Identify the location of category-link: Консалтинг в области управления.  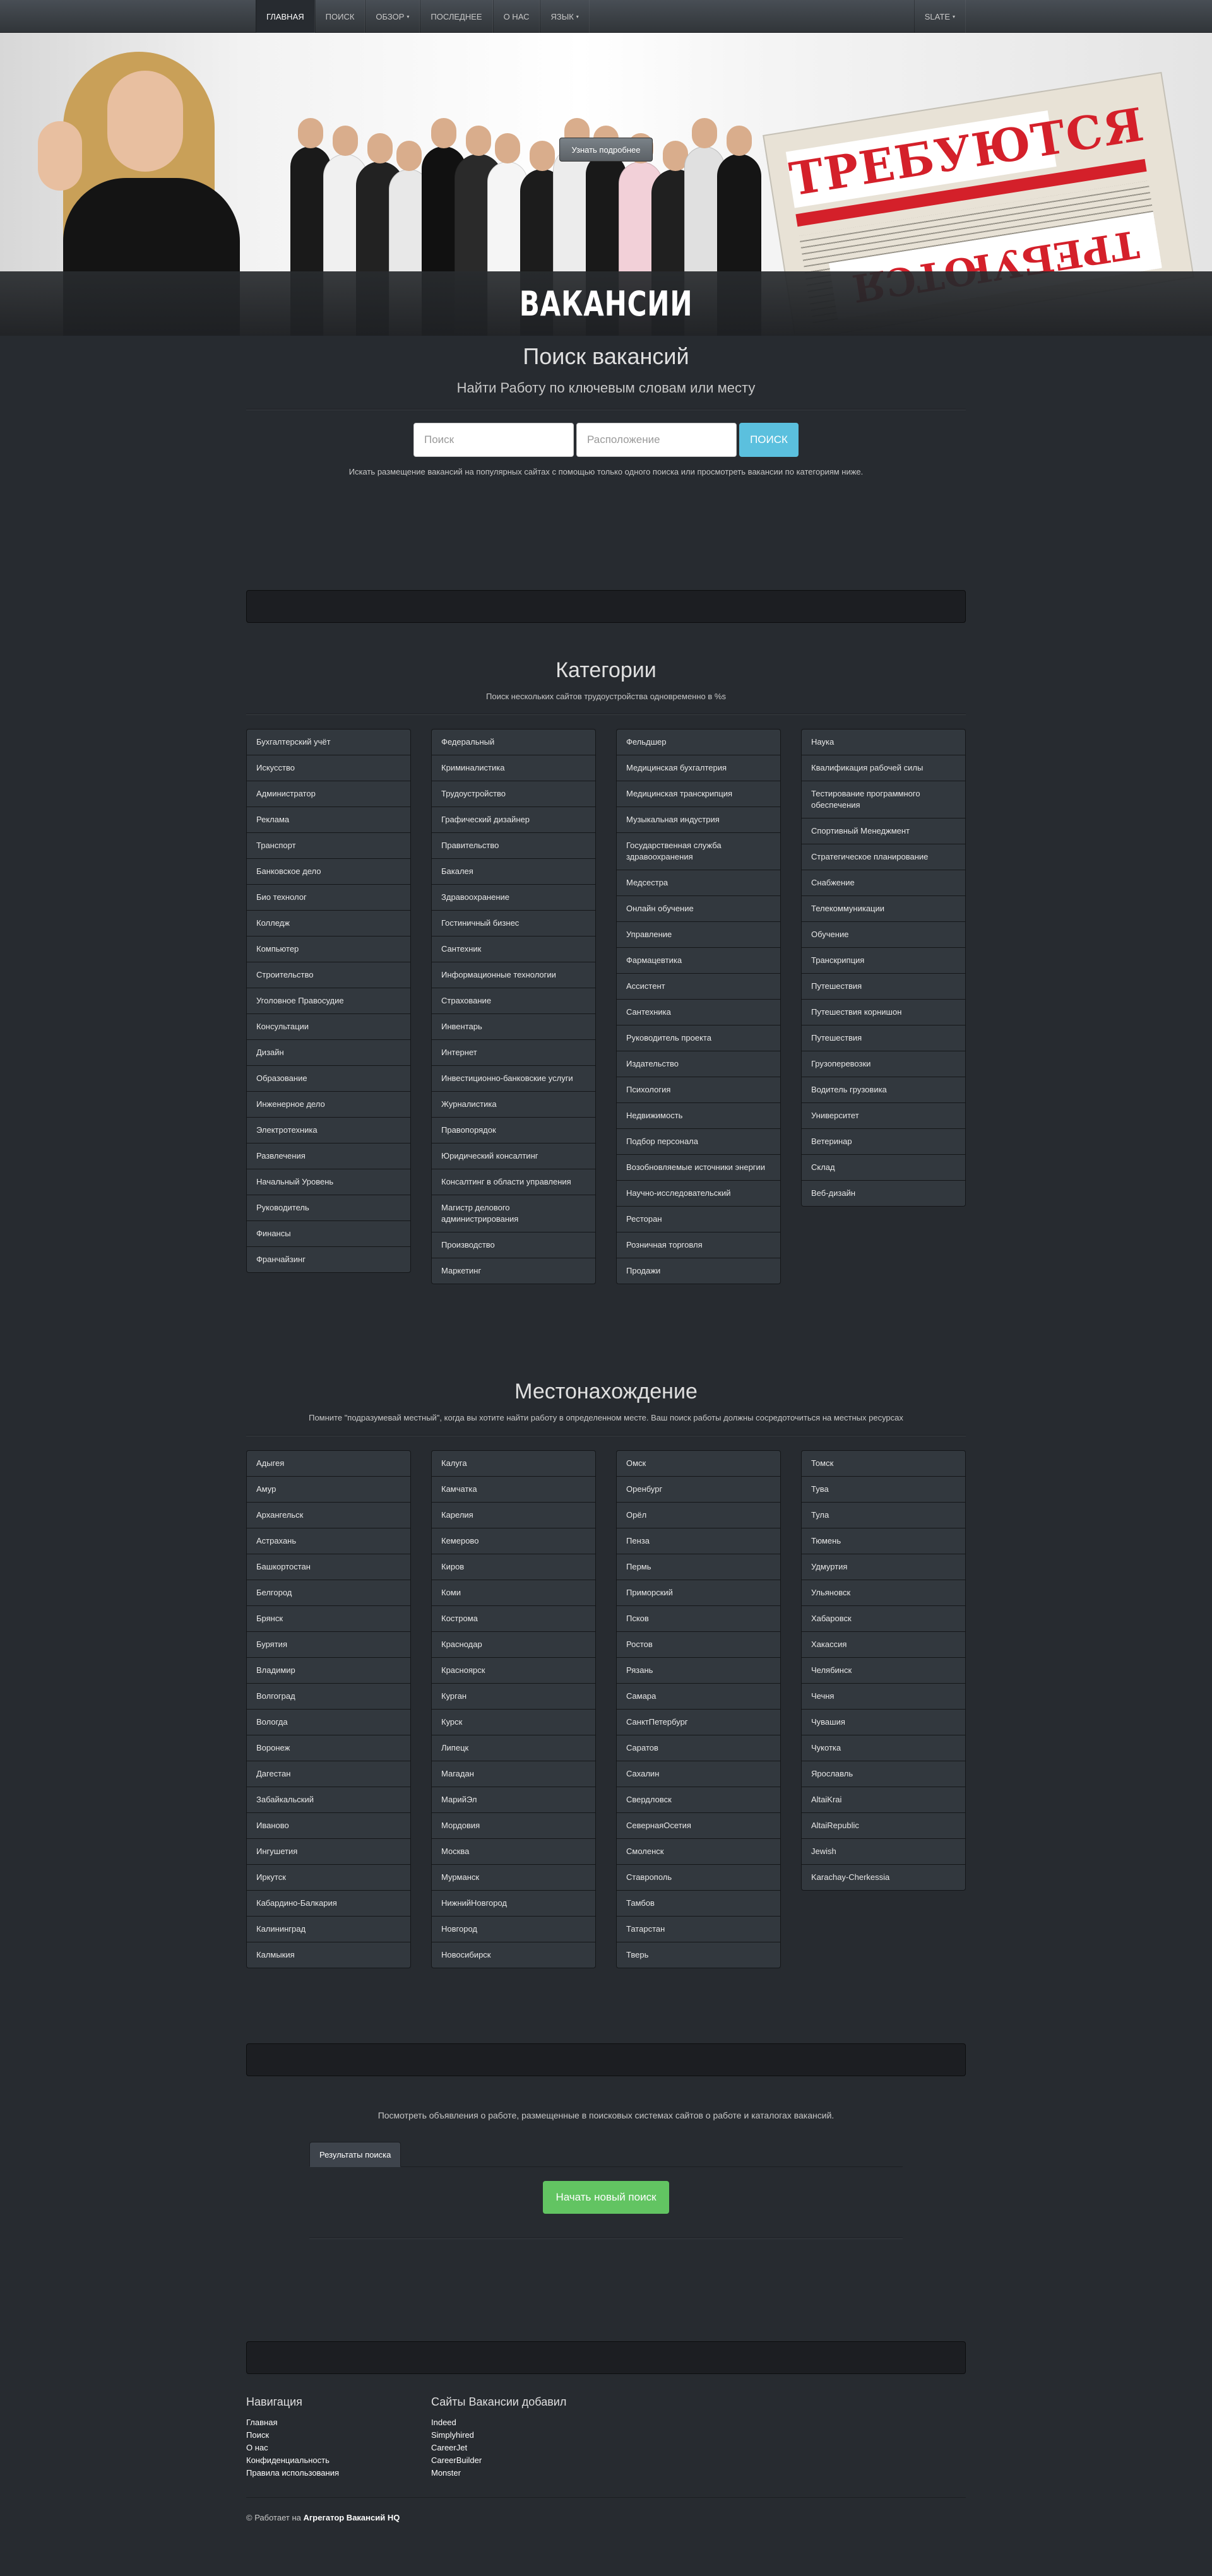
(513, 1182).